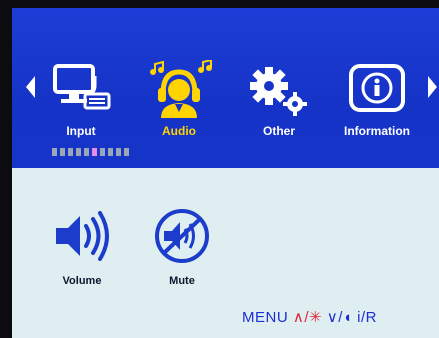  I want to click on item-label: Mute, so click(182, 281).